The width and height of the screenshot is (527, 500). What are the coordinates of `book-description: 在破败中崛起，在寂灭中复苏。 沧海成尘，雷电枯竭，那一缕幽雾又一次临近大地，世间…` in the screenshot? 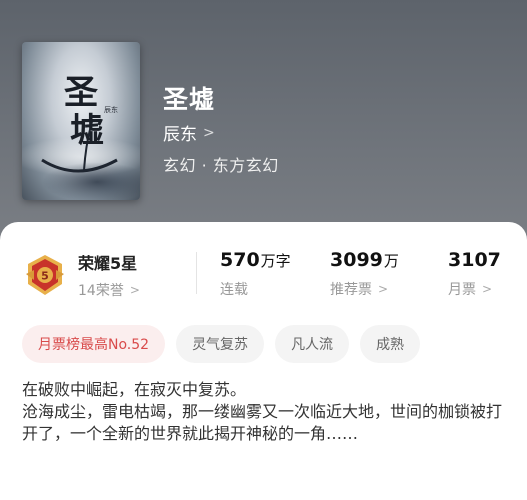 It's located at (265, 412).